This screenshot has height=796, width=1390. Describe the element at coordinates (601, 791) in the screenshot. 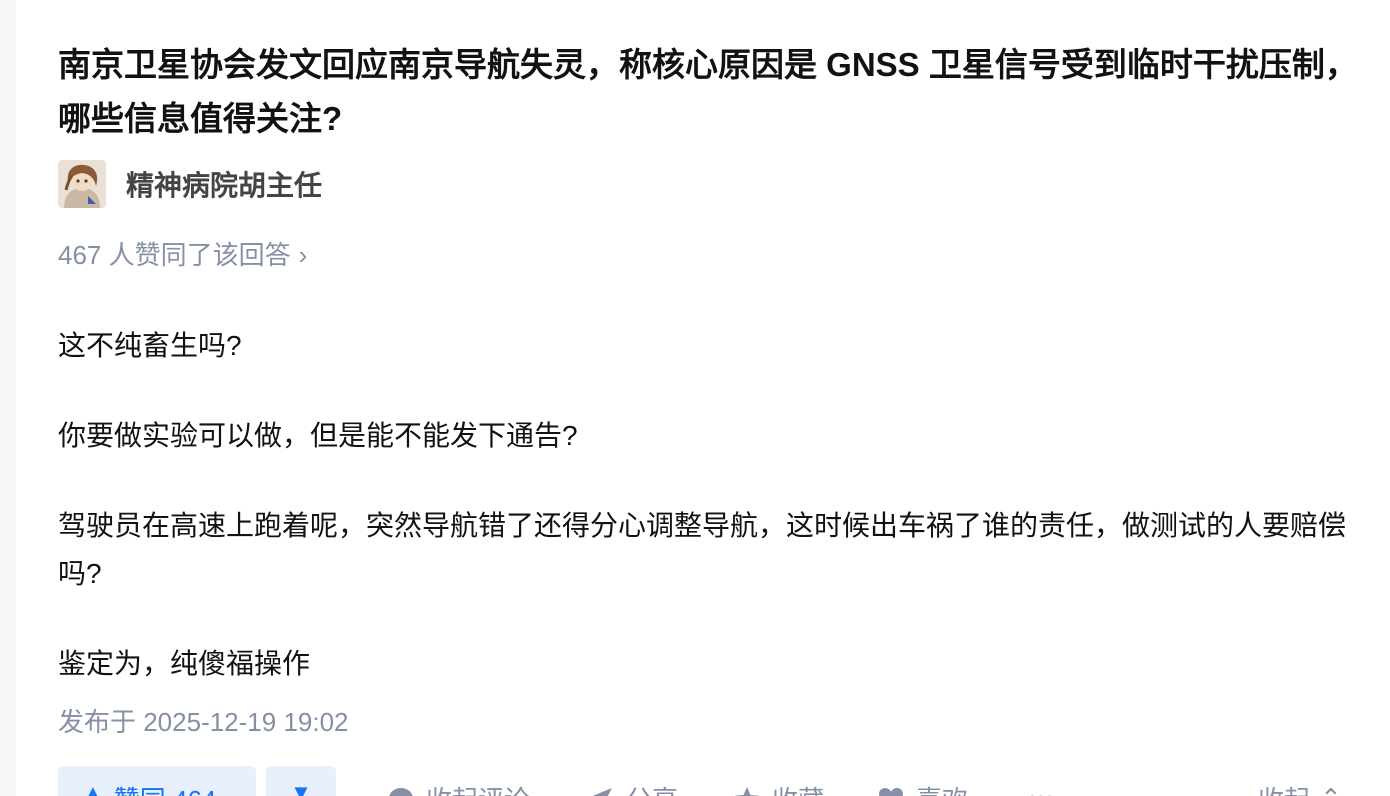

I see `share-icon` at that location.